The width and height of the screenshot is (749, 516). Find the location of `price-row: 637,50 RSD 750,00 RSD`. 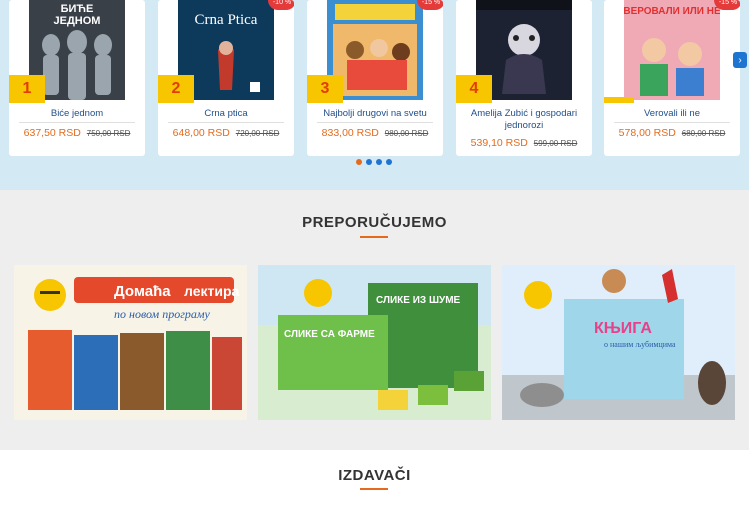

price-row: 637,50 RSD 750,00 RSD is located at coordinates (77, 133).